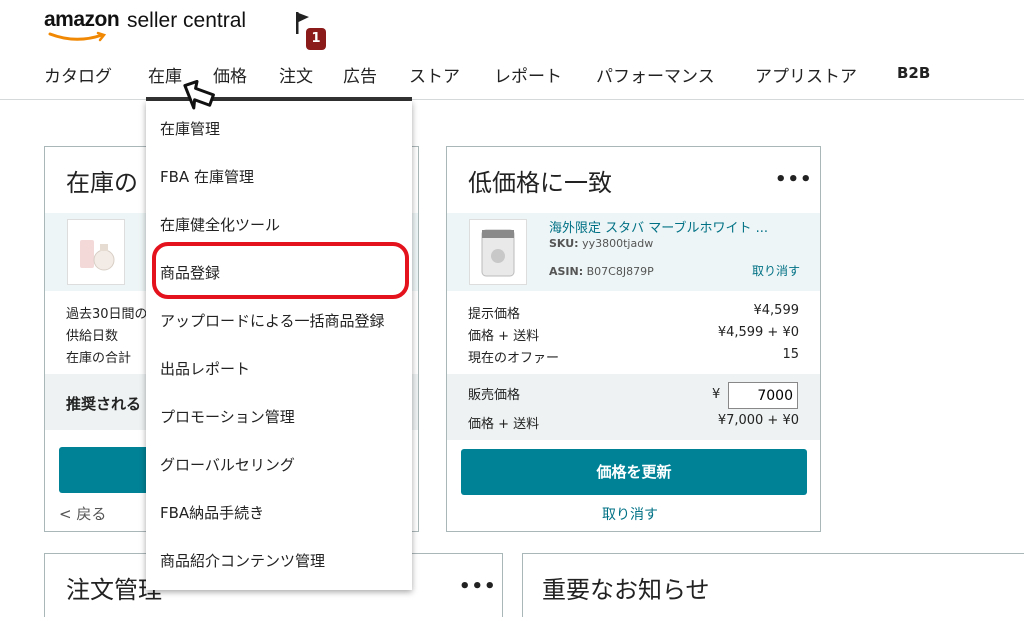 This screenshot has width=1024, height=617. Describe the element at coordinates (773, 585) in the screenshot. I see `news-card: 重要なお知らせ` at that location.